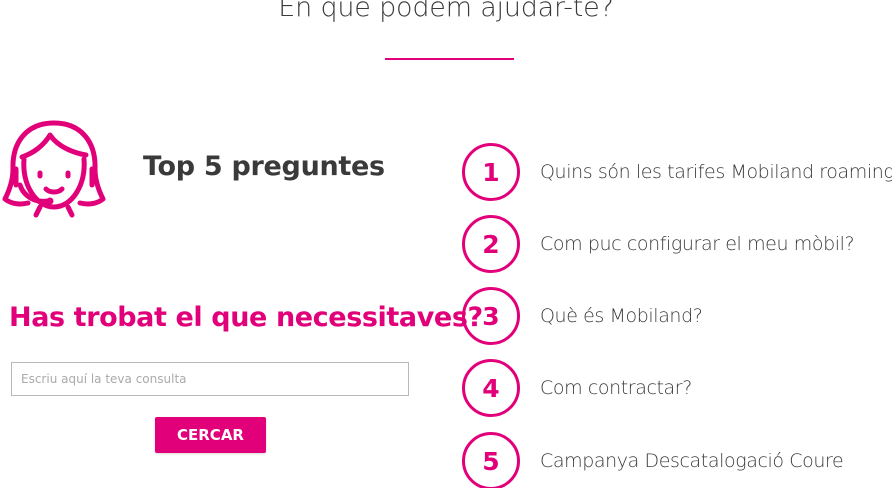  What do you see at coordinates (697, 244) in the screenshot?
I see `faq-question-link: Com puc configurar el meu mòbil?` at bounding box center [697, 244].